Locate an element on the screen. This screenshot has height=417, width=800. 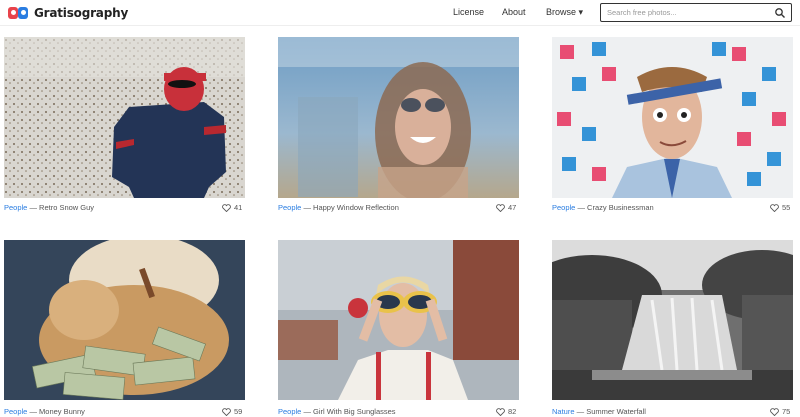
like-count: 47 is located at coordinates (512, 207).